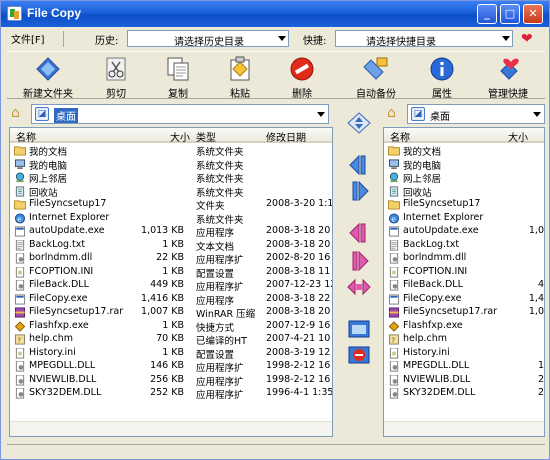 The height and width of the screenshot is (460, 550). I want to click on favorite-heart-icon: ❤, so click(527, 39).